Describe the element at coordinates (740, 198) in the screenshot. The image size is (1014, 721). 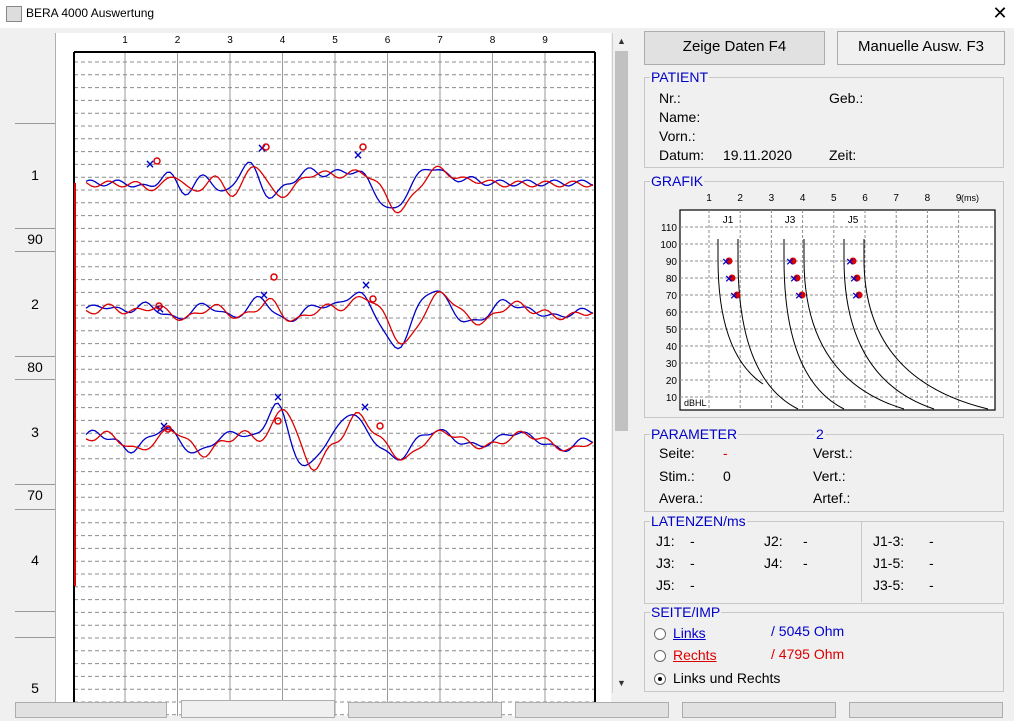
I see `grafik-x-tick-label: 2` at that location.